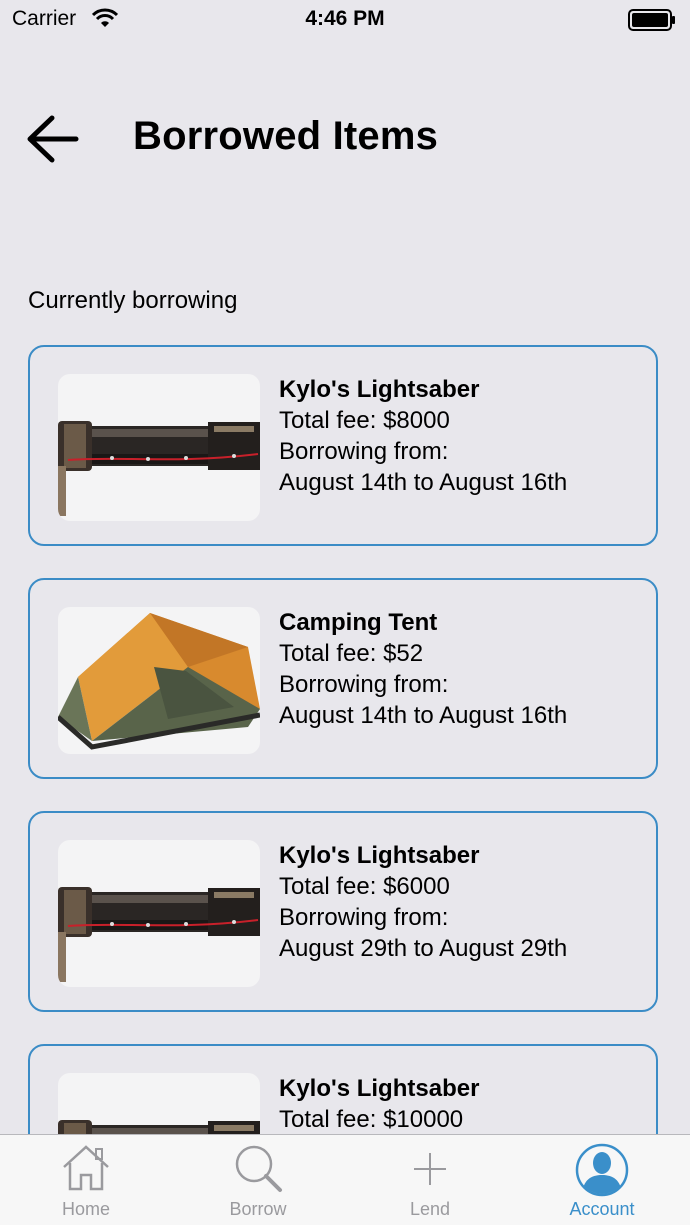  I want to click on item-fee: Total fee: $52, so click(351, 653).